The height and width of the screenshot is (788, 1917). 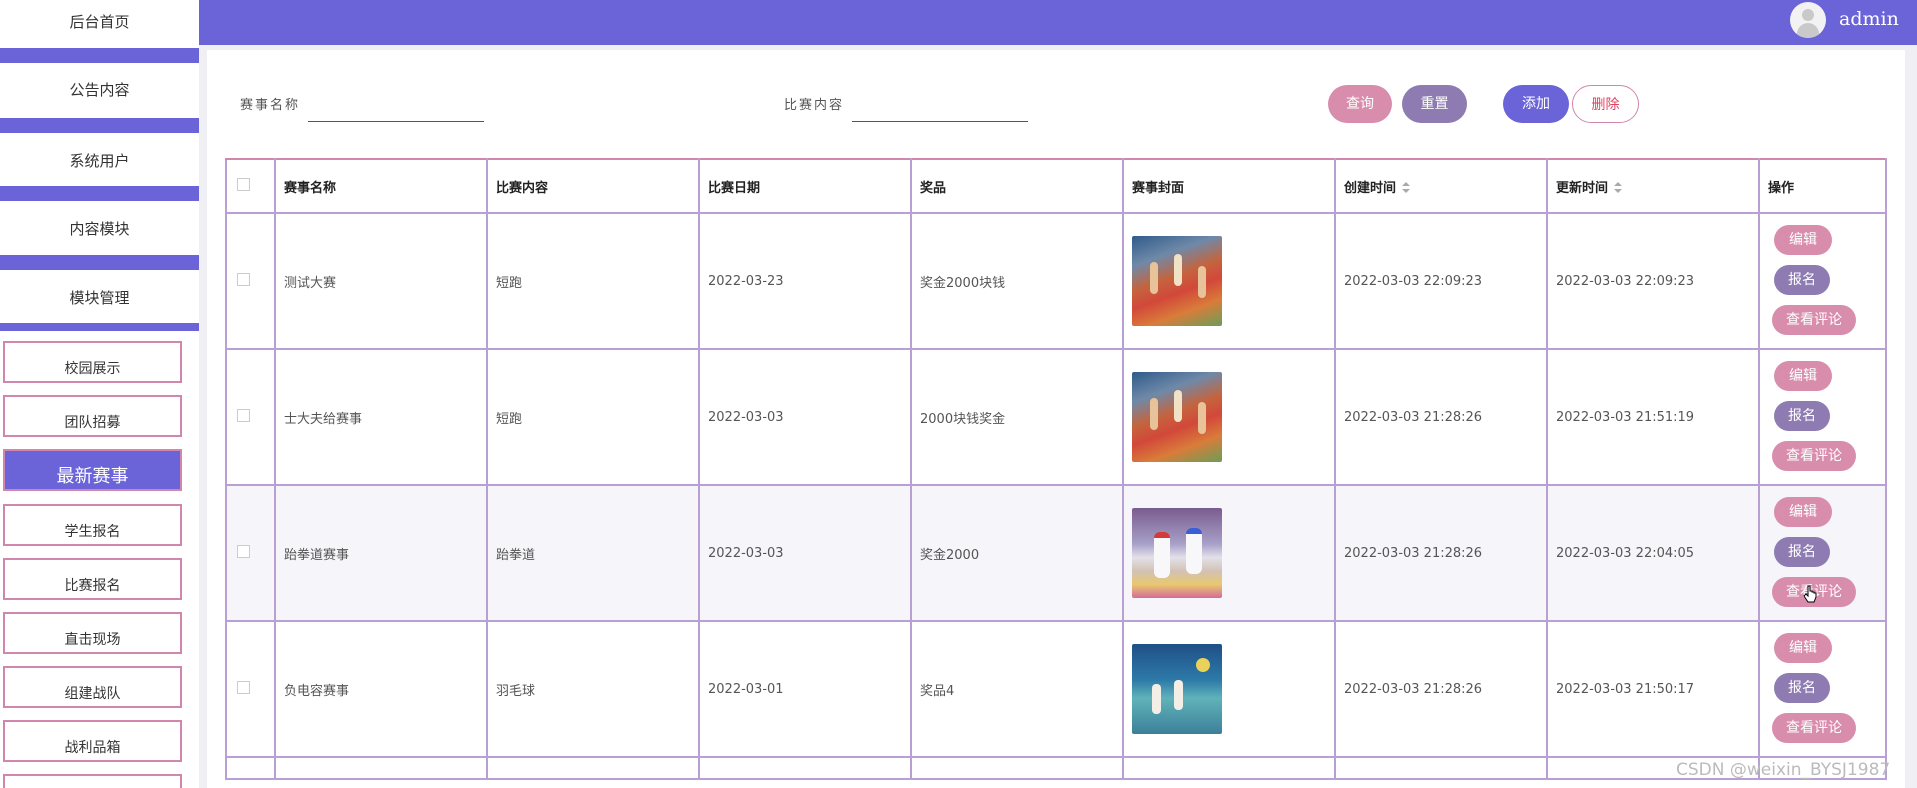 What do you see at coordinates (1017, 689) in the screenshot?
I see `cell-prize: 奖品4` at bounding box center [1017, 689].